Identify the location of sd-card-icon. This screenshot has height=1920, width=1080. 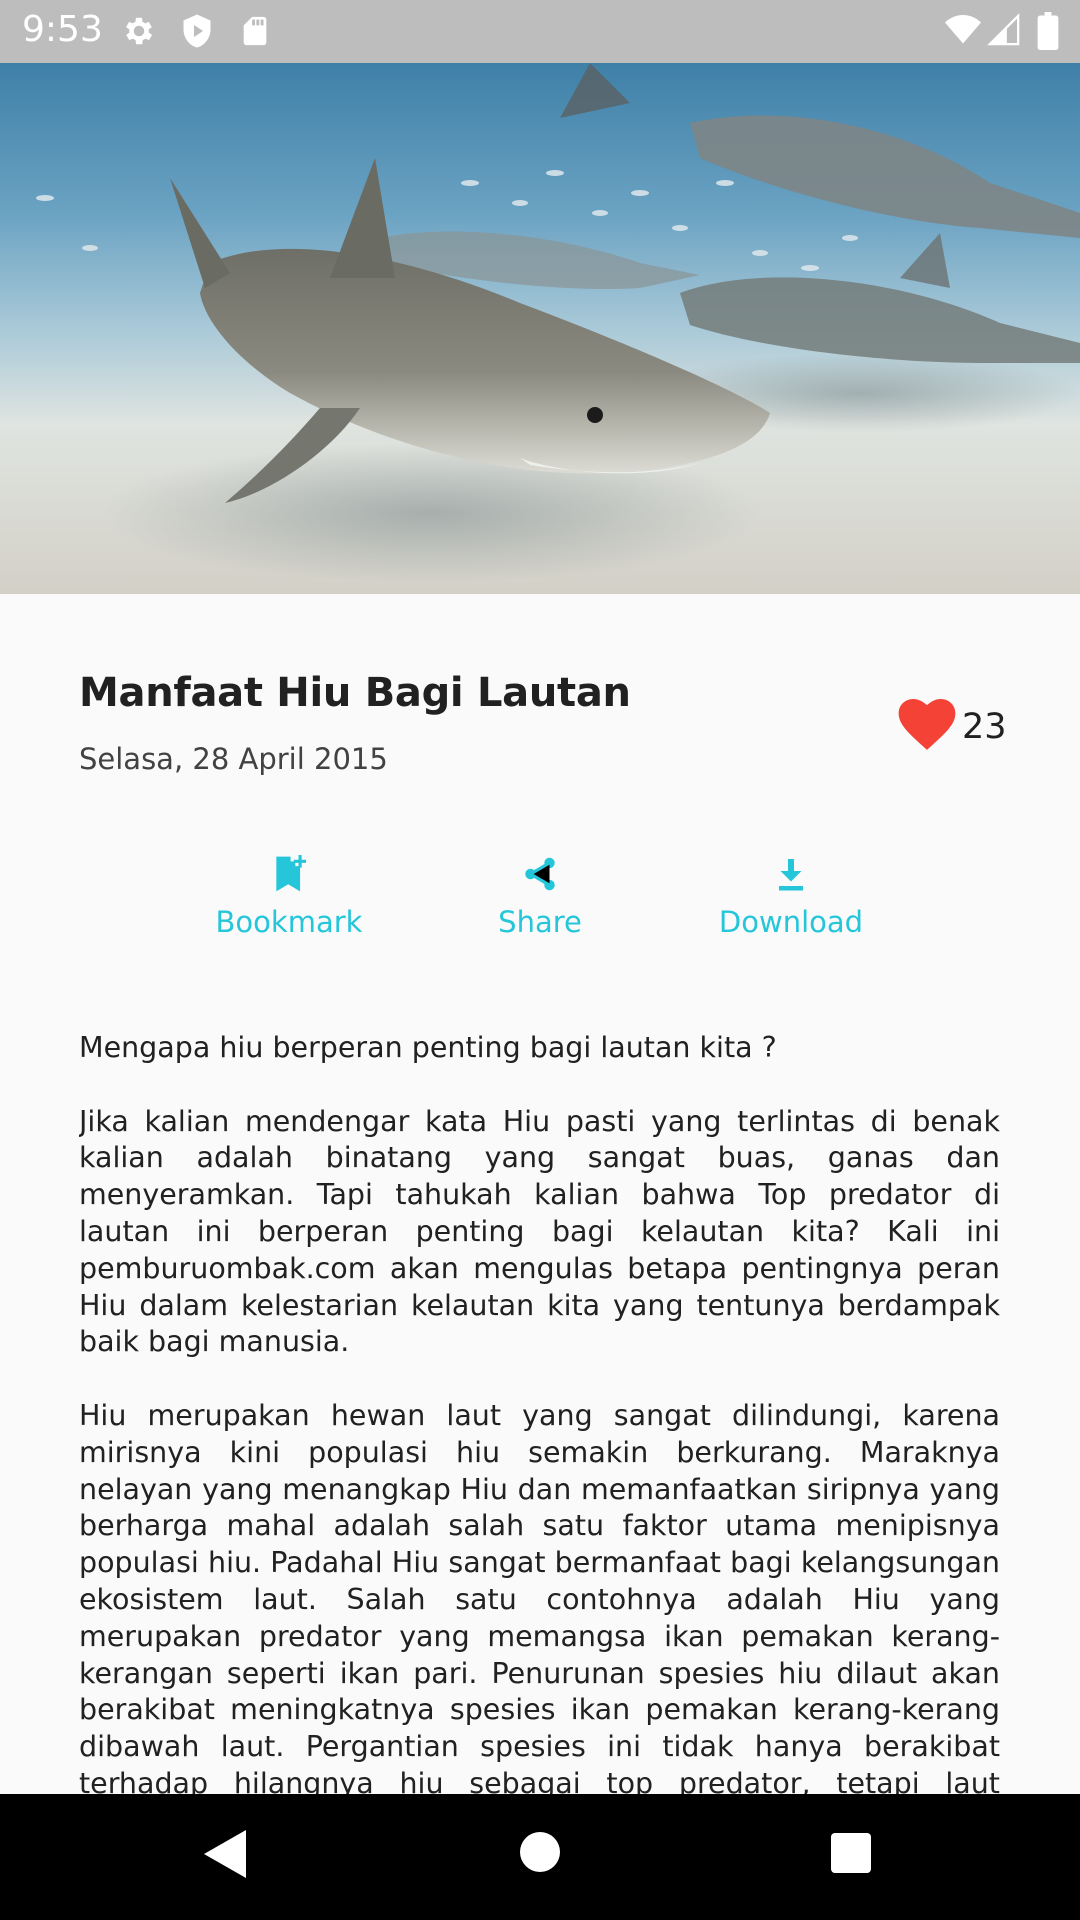
(255, 33).